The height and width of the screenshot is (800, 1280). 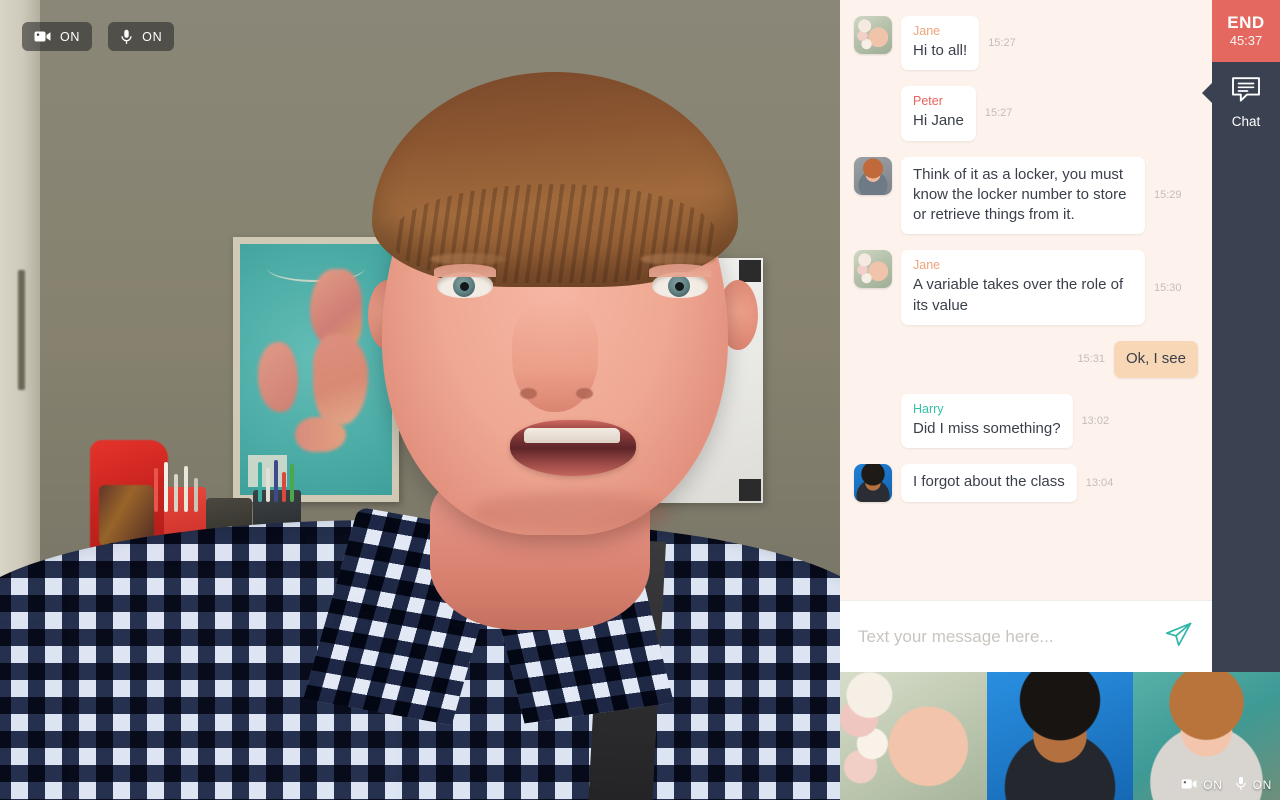 I want to click on message-bubble: Ok, I see, so click(x=1155, y=359).